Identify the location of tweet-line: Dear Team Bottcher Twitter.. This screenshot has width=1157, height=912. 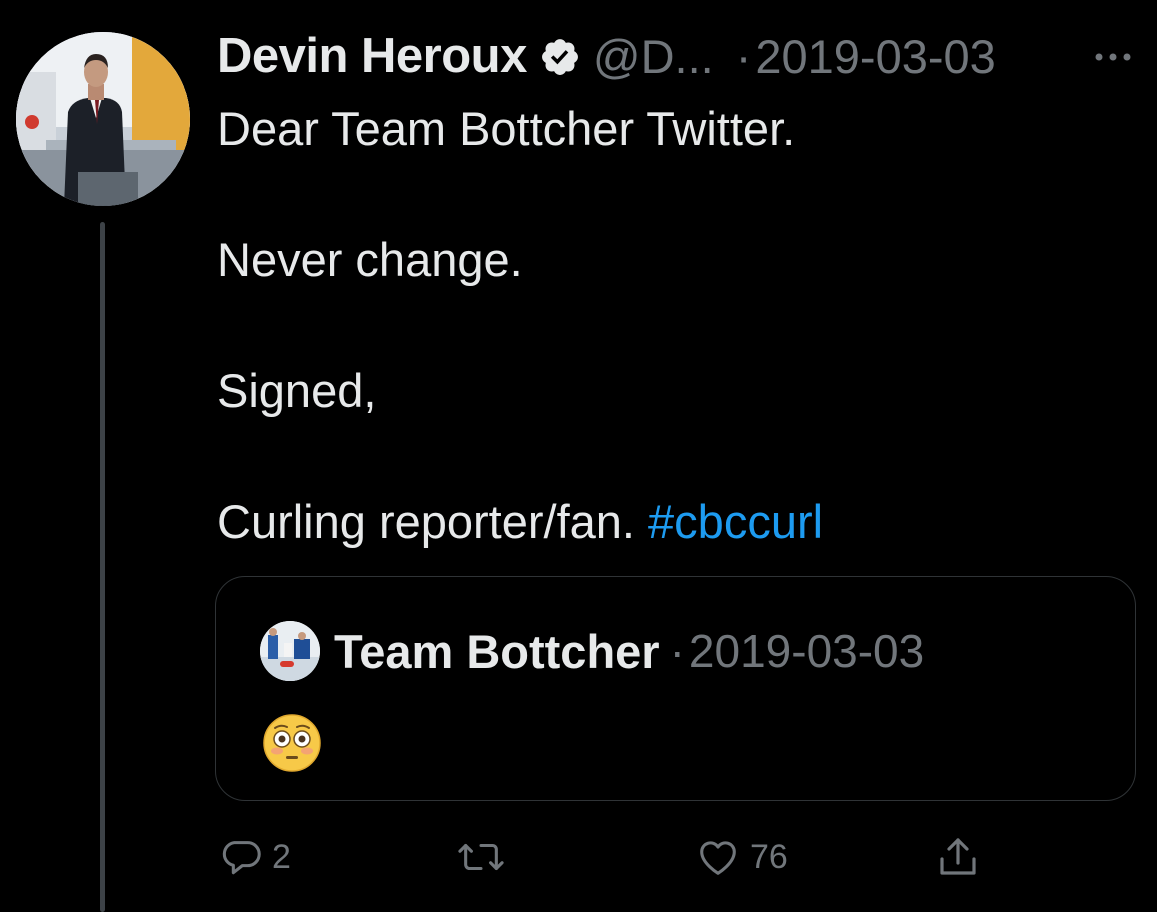
(506, 128).